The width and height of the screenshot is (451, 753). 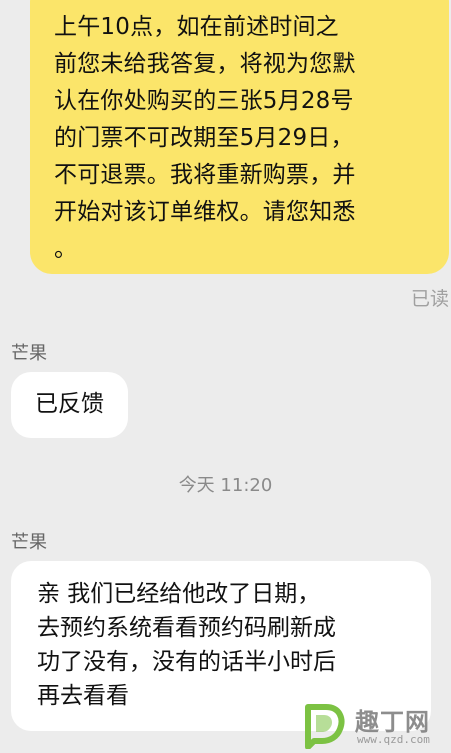 I want to click on message-line: 不可退票。我将重新购票，并, so click(x=205, y=175).